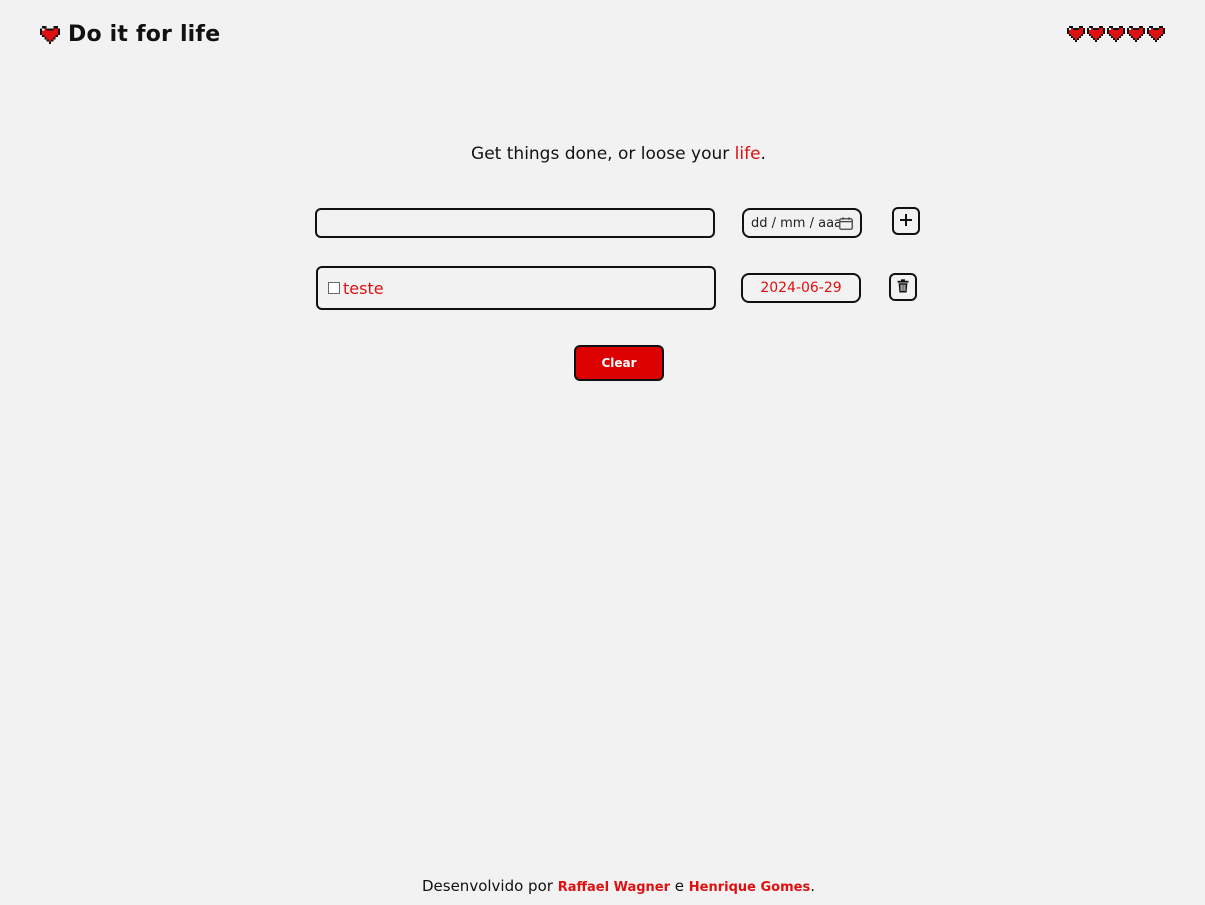  I want to click on tagline-text: Get things done, or loose your, so click(603, 154).